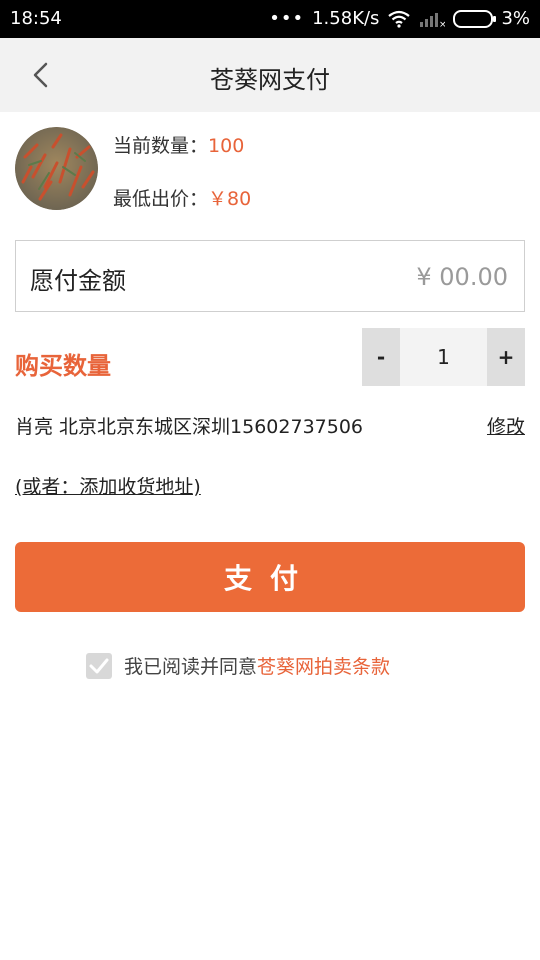  Describe the element at coordinates (108, 485) in the screenshot. I see `add-address-link: (或者：添加收货地址)` at that location.